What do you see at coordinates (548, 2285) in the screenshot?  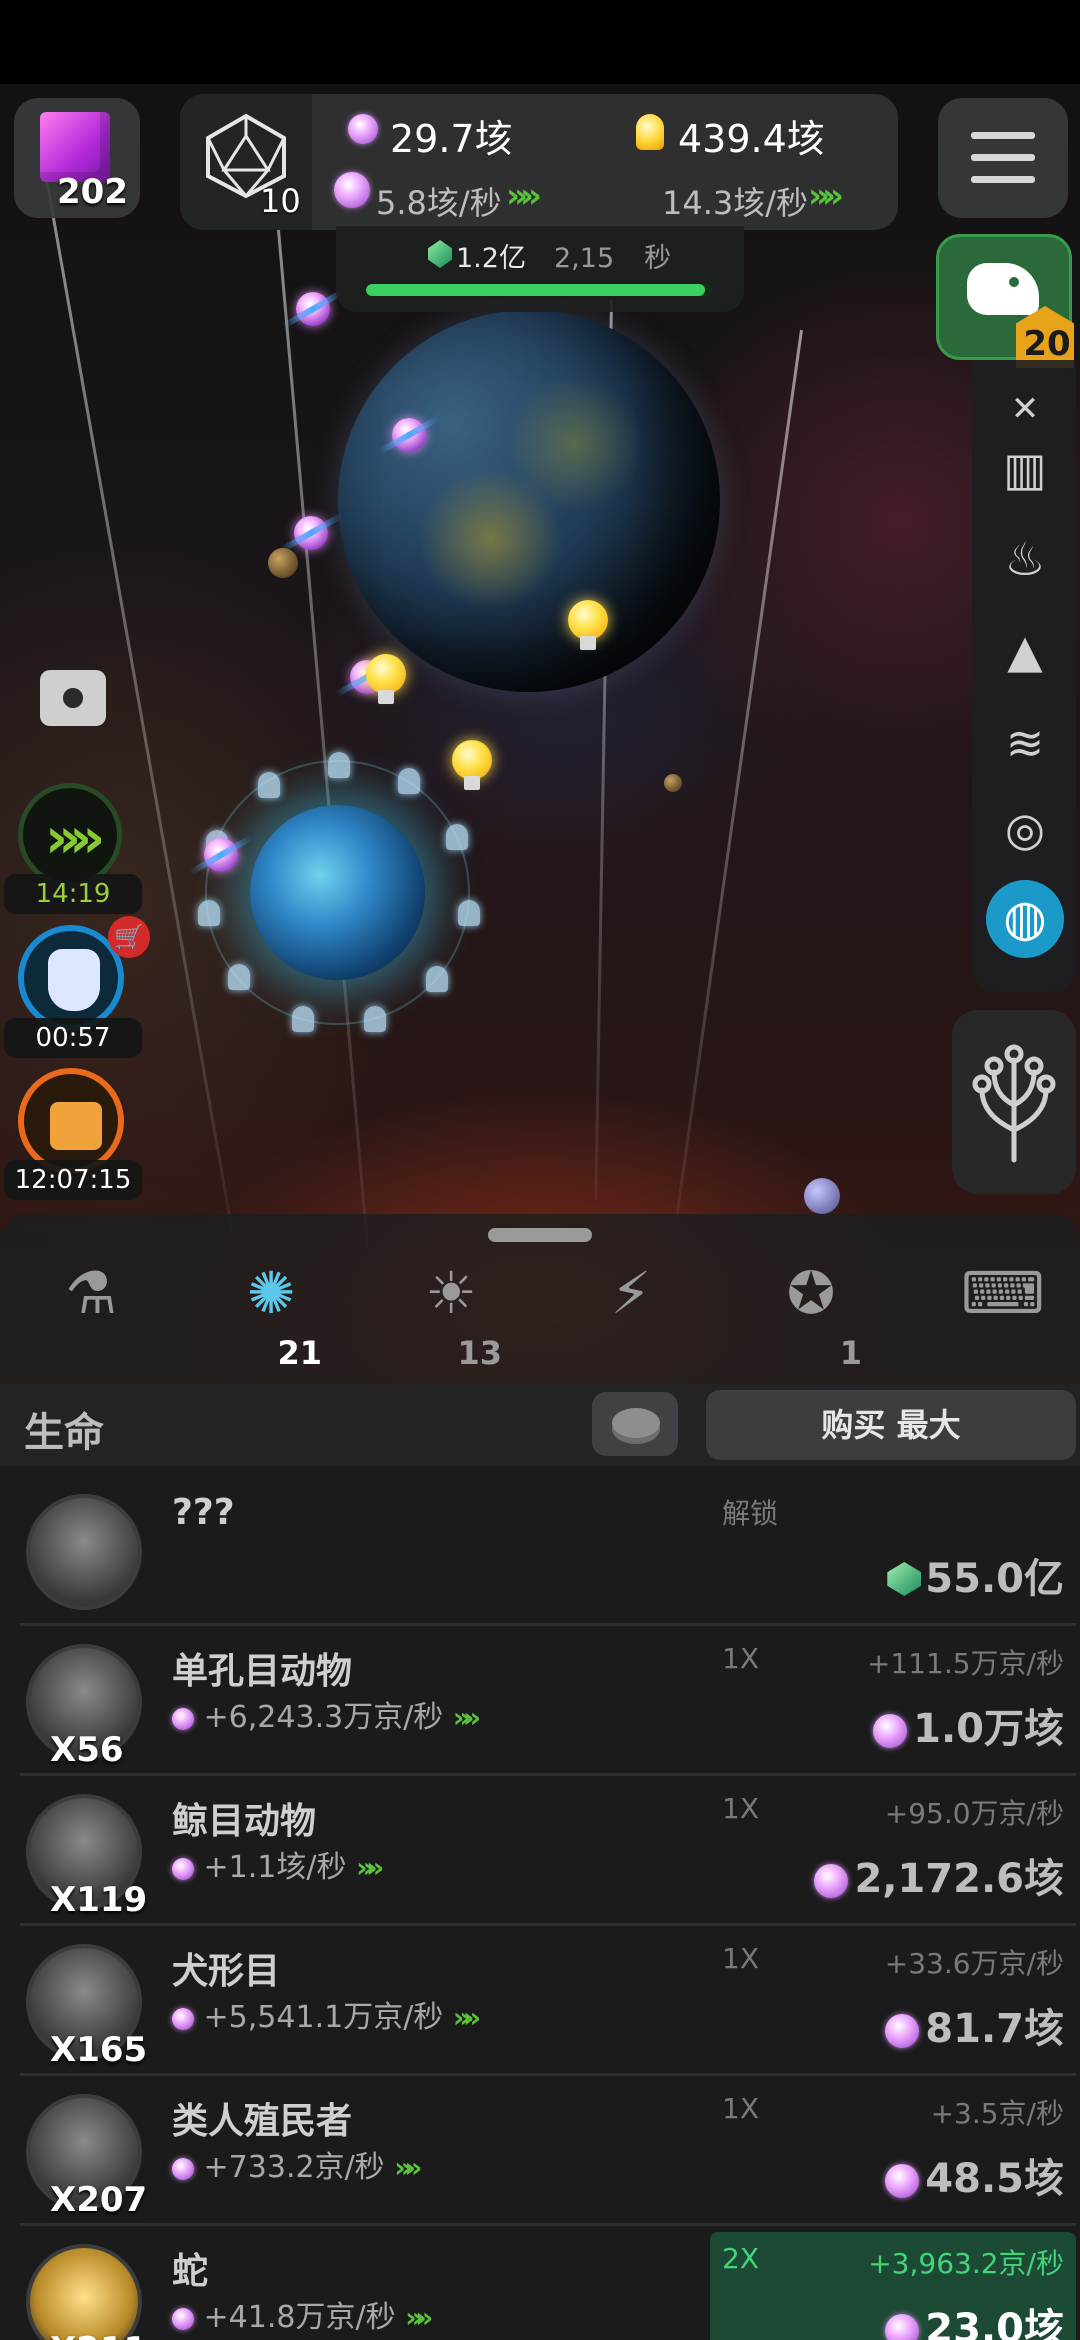 I see `list-item: X211 蛇 +41.8万京/秒 »» 2X +3,963.2京/秒 23.0垓` at bounding box center [548, 2285].